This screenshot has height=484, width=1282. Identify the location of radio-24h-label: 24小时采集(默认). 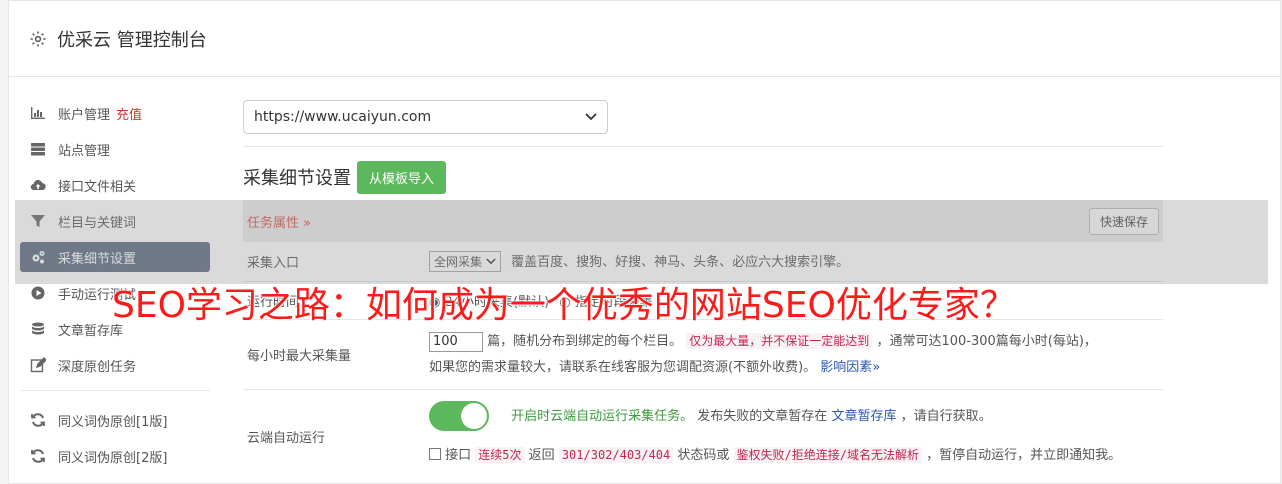
(497, 302).